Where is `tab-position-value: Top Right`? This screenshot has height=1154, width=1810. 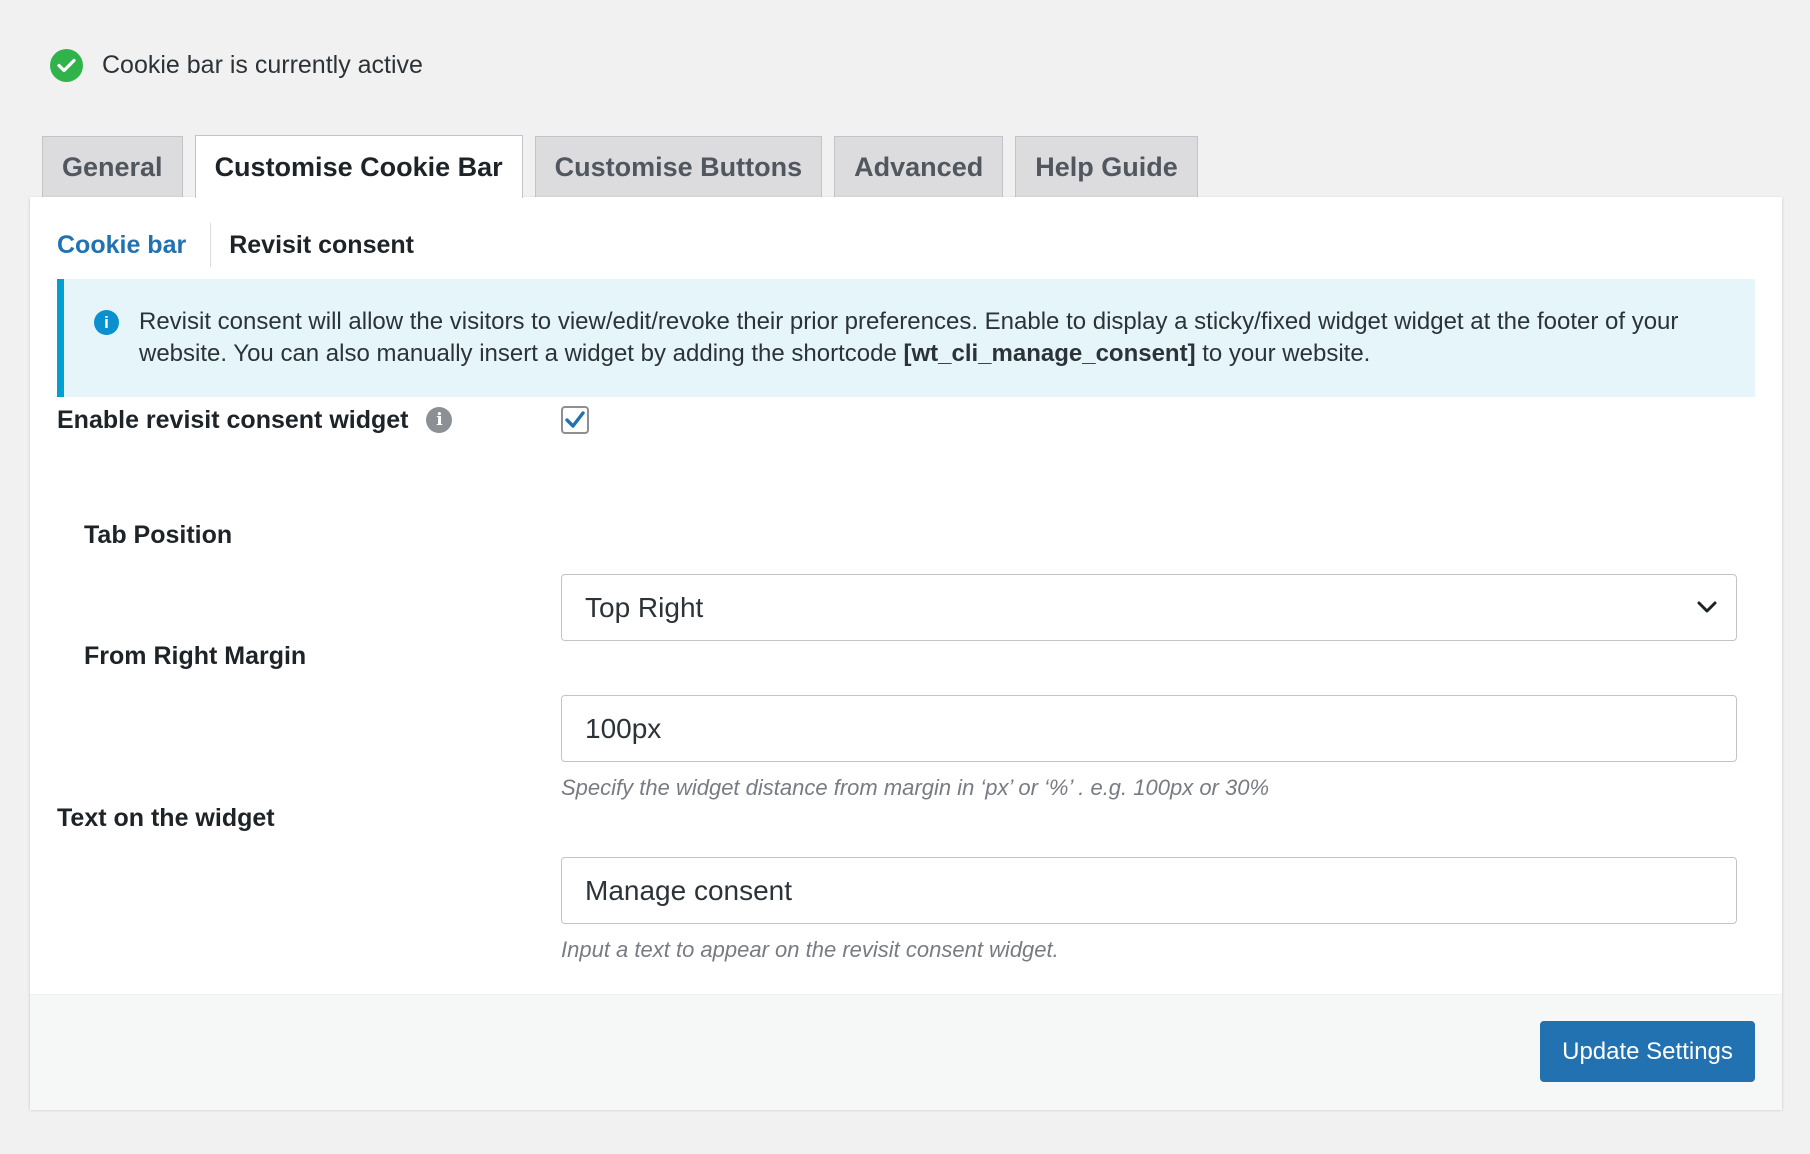
tab-position-value: Top Right is located at coordinates (644, 607).